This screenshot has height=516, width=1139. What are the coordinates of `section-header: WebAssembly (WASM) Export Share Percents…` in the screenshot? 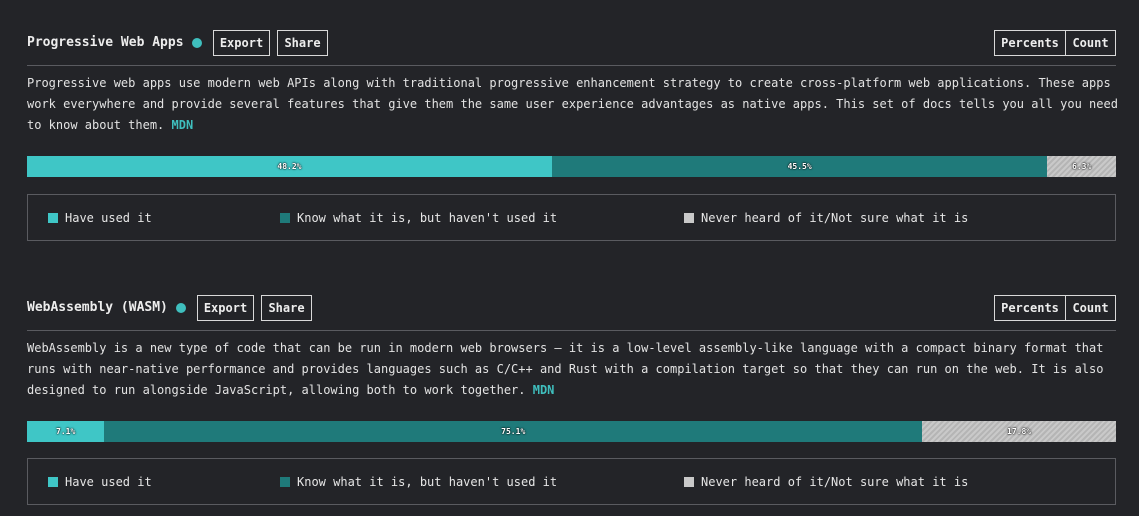 It's located at (571, 309).